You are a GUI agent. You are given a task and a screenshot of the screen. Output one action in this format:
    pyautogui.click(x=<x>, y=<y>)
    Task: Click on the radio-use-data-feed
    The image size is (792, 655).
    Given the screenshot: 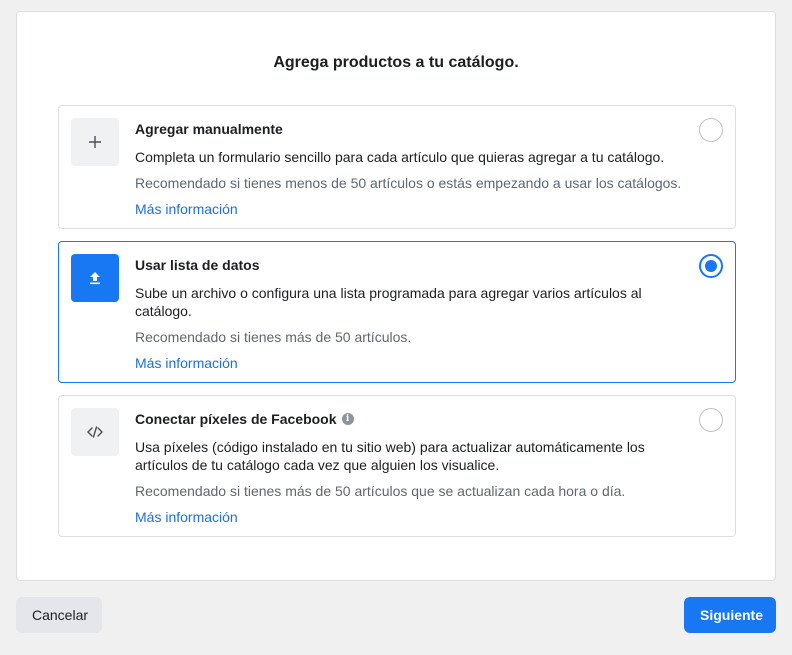 What is the action you would take?
    pyautogui.click(x=711, y=266)
    